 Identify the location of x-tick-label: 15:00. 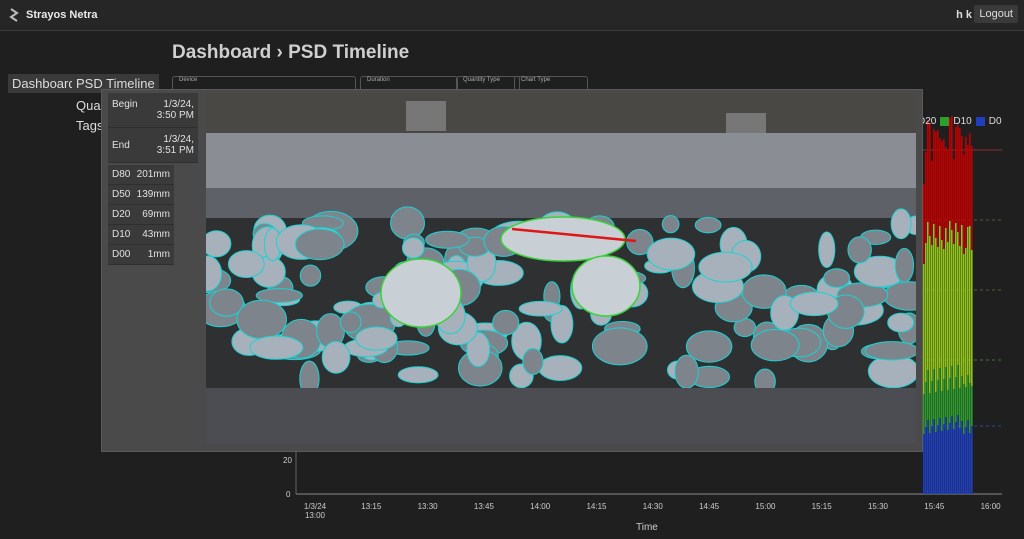
(765, 506).